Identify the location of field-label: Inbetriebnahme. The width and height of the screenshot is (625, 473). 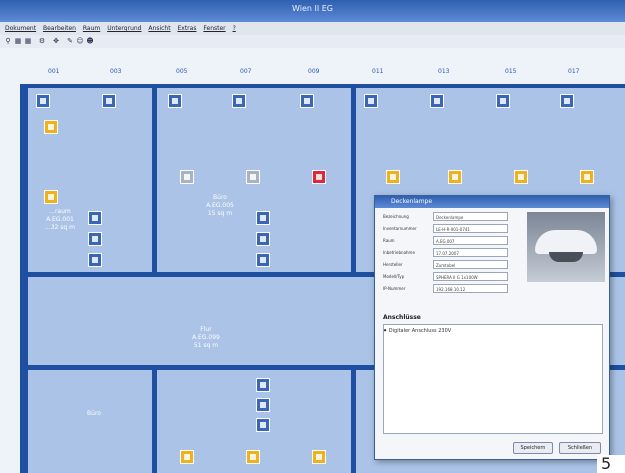
(399, 252).